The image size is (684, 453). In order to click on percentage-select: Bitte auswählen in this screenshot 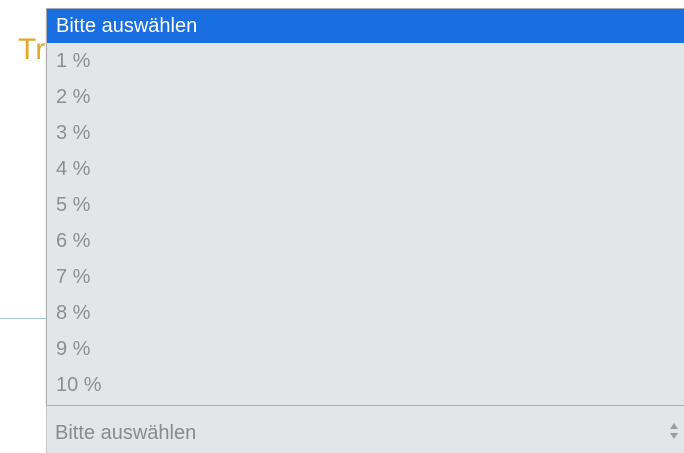, I will do `click(365, 429)`.